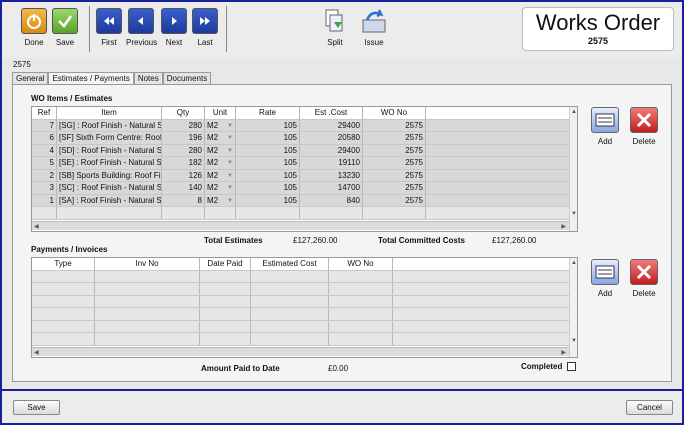 This screenshot has height=425, width=684. I want to click on cell-item: [SB] Sports Building: Roof Fini, so click(109, 175).